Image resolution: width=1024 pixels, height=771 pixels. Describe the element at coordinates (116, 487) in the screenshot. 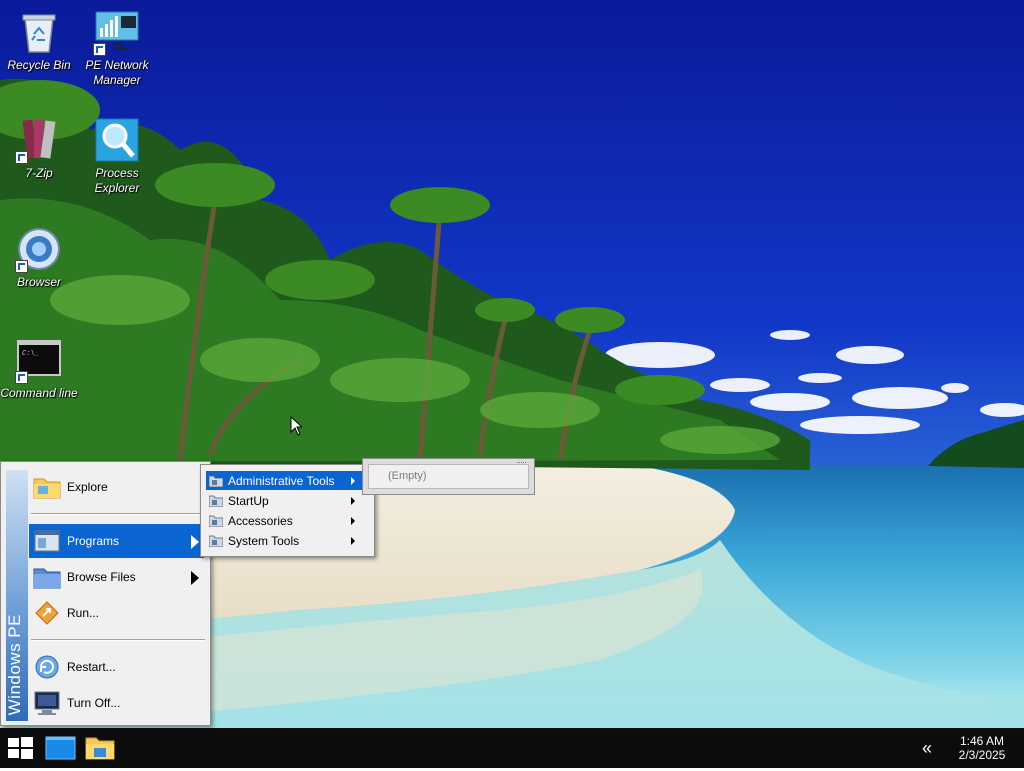

I see `menu-item-explore: Explore` at that location.